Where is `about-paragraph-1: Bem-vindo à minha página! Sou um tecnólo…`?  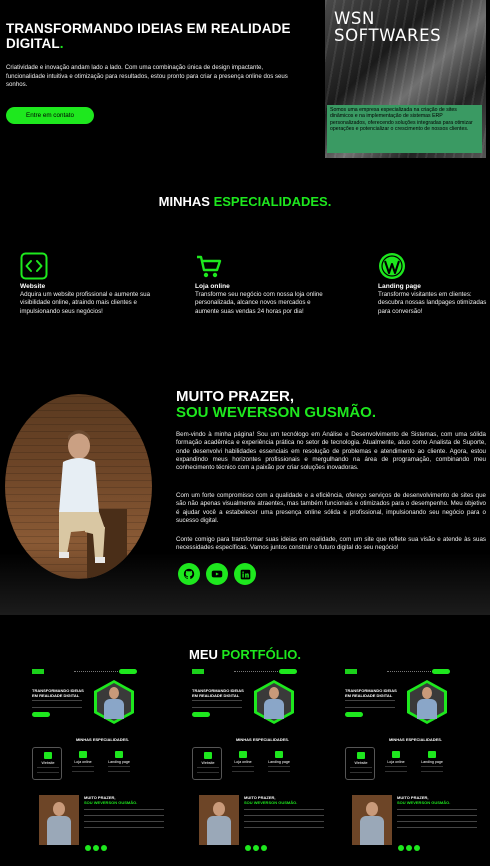
about-paragraph-1: Bem-vindo à minha página! Sou um tecnólo… is located at coordinates (331, 451).